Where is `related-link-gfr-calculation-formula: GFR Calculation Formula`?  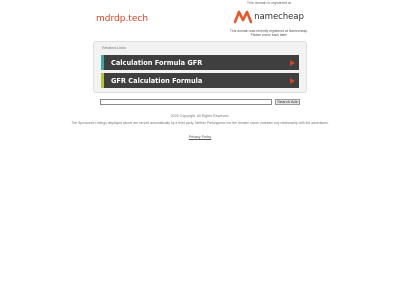
related-link-gfr-calculation-formula: GFR Calculation Formula is located at coordinates (200, 80).